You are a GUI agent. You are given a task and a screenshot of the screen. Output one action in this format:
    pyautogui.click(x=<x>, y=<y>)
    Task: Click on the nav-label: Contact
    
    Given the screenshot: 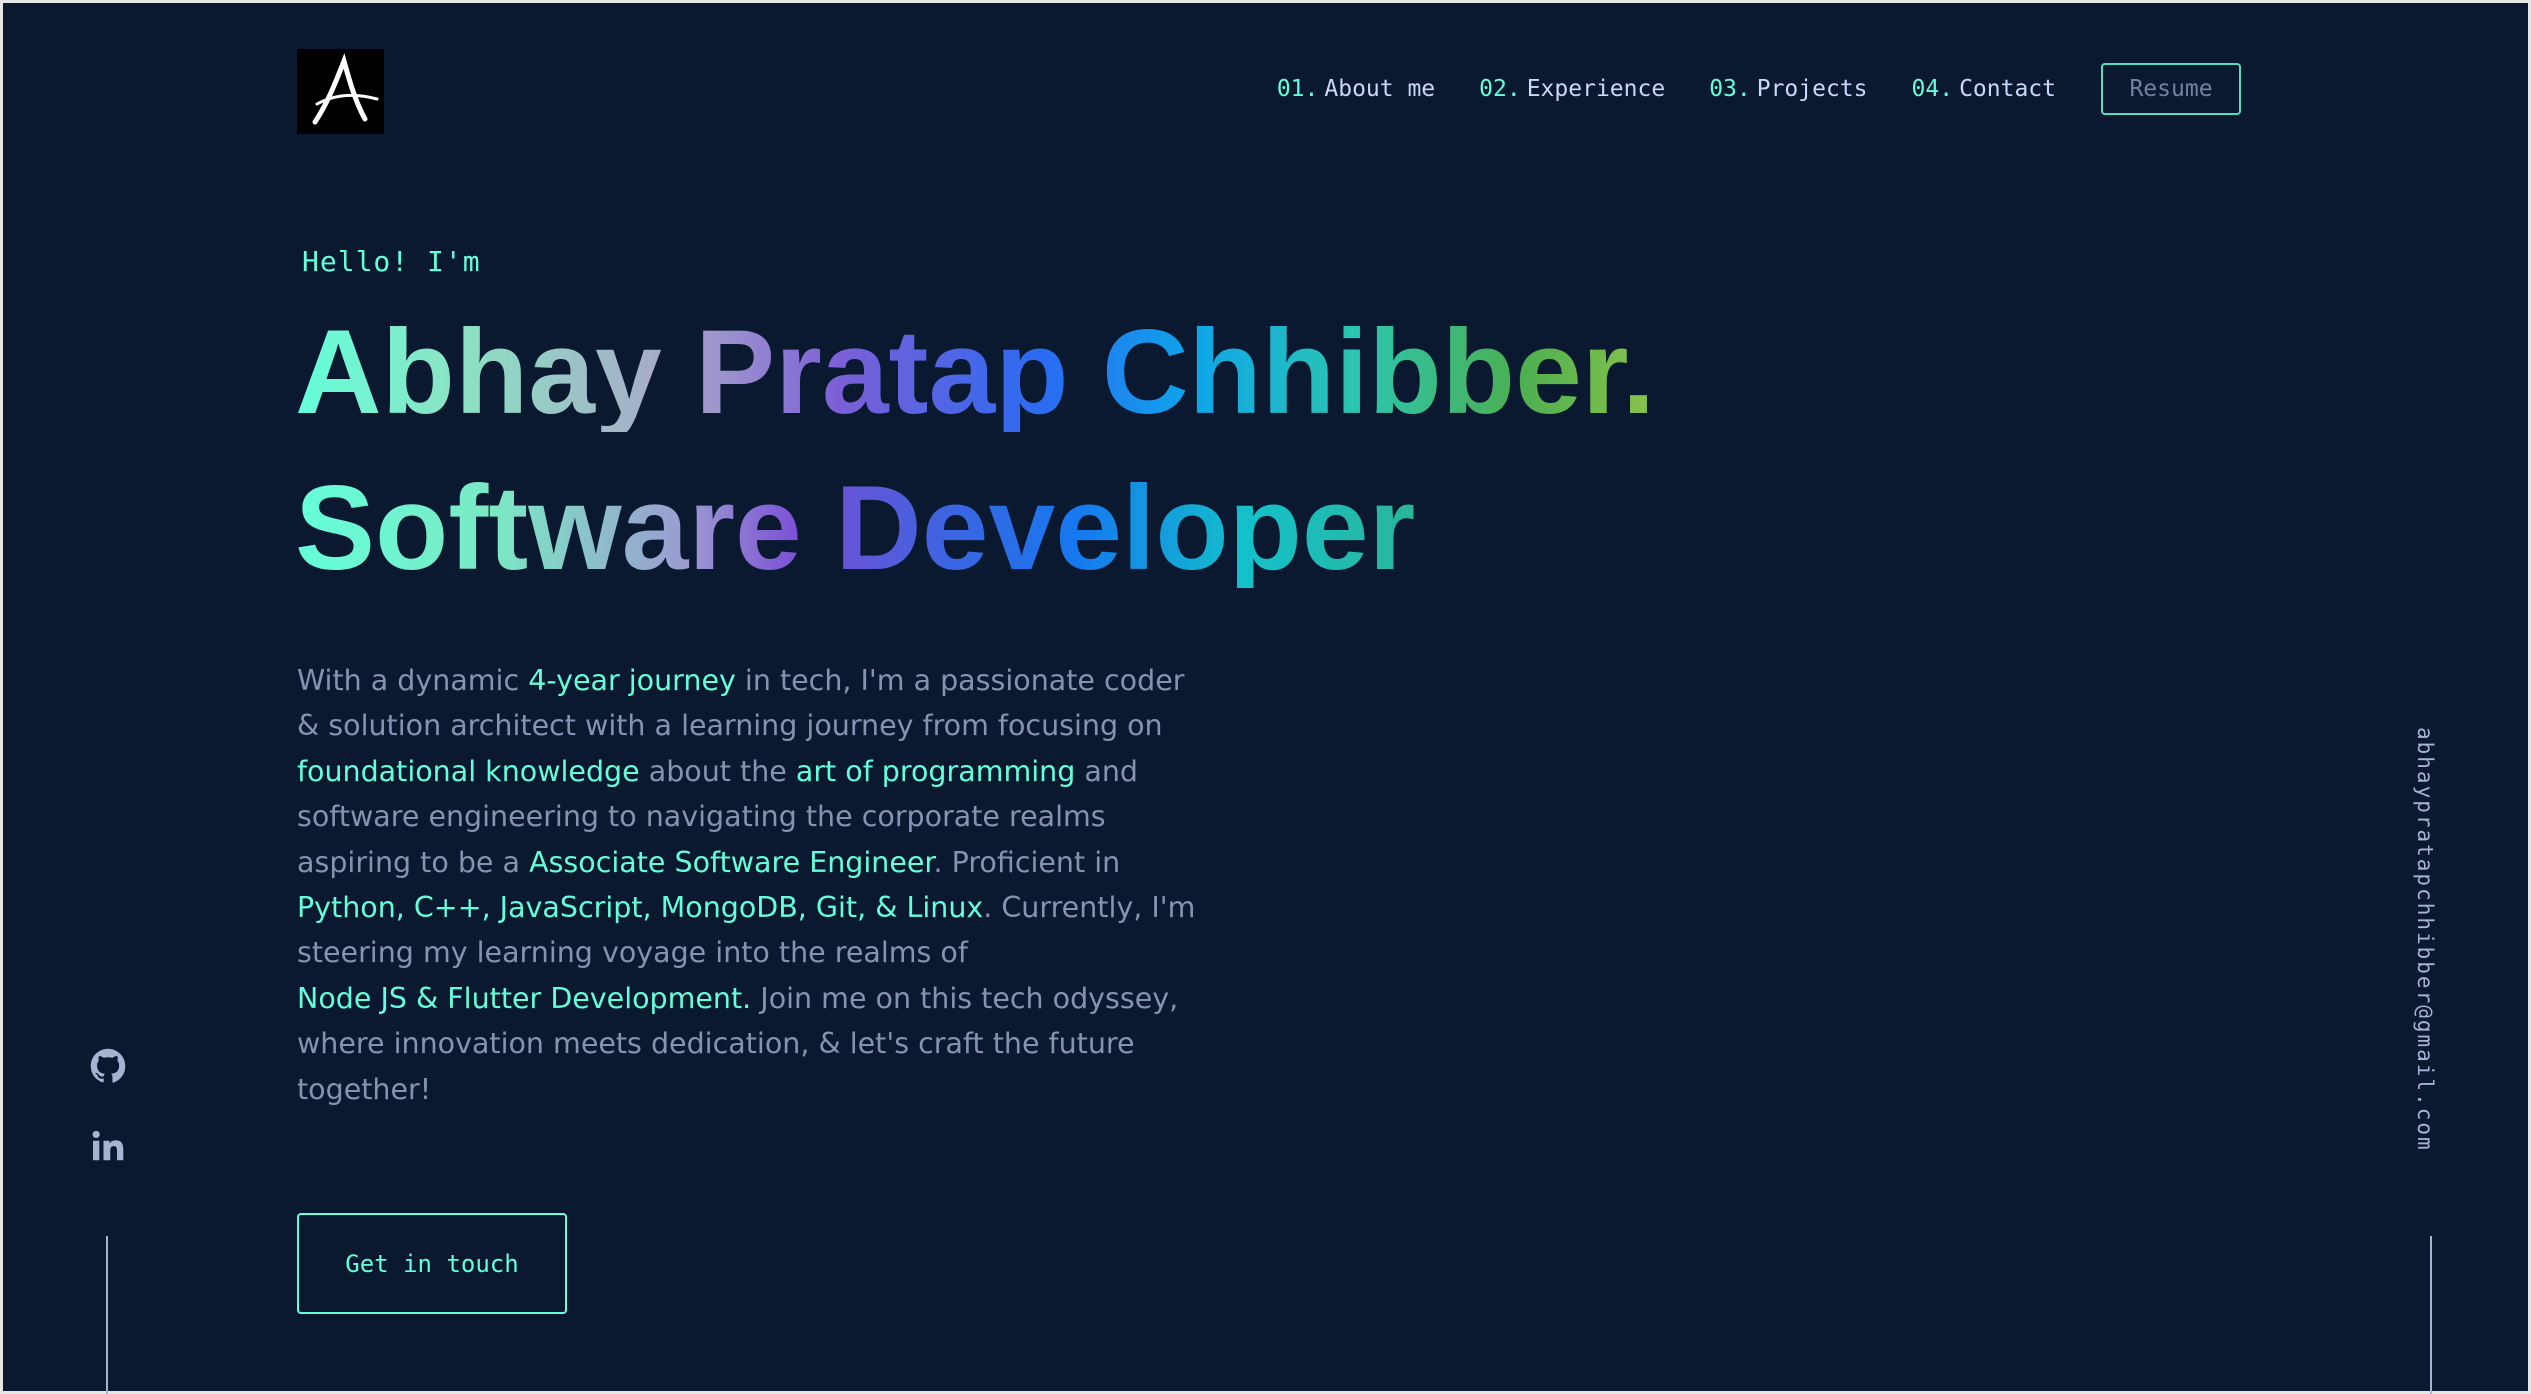 What is the action you would take?
    pyautogui.click(x=2007, y=89)
    